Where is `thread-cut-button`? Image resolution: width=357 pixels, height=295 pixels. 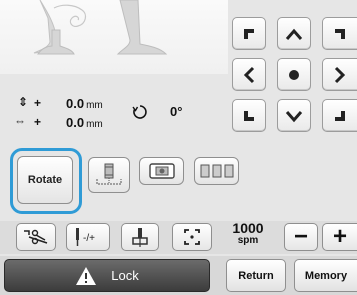 thread-cut-button is located at coordinates (36, 237).